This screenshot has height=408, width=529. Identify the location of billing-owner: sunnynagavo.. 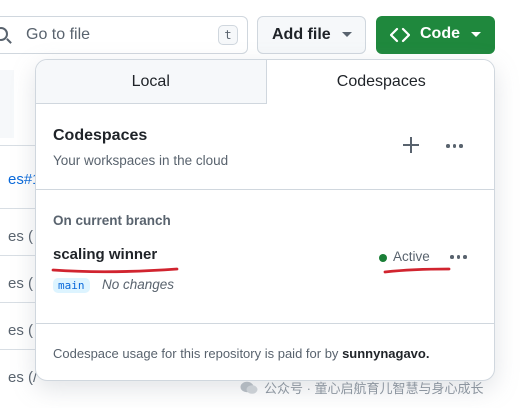
(386, 353).